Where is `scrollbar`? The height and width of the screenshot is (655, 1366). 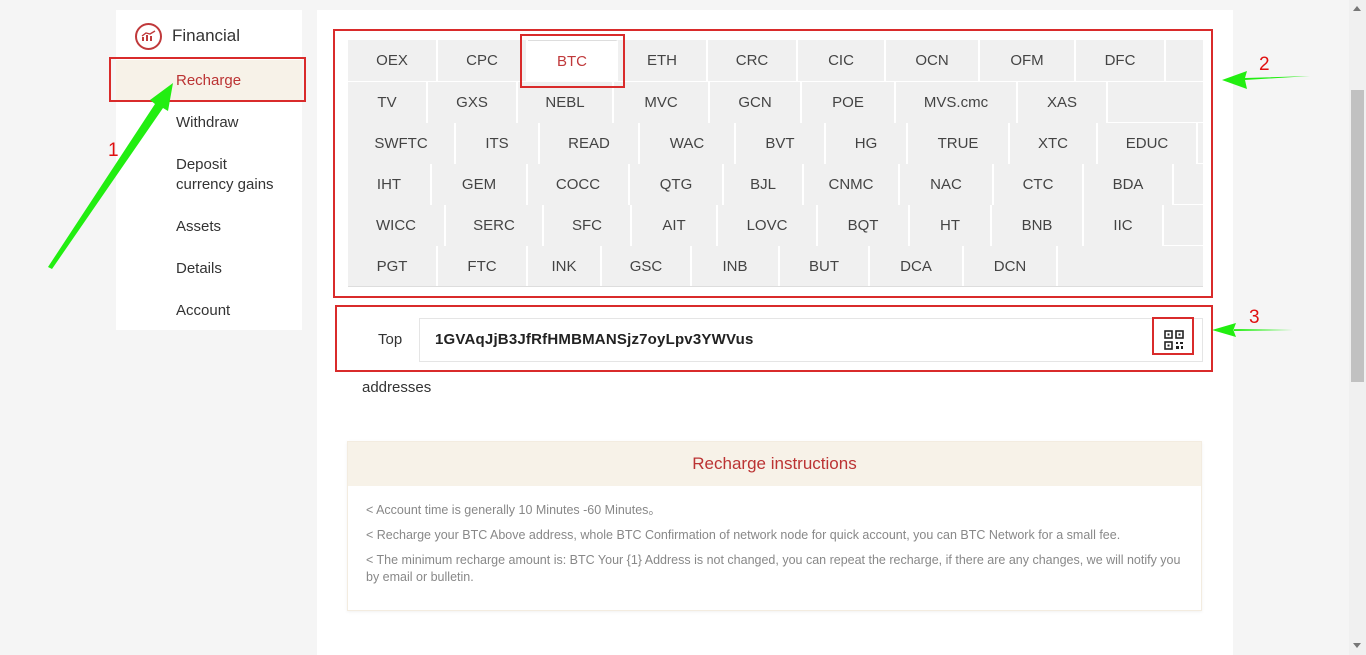
scrollbar is located at coordinates (1357, 327).